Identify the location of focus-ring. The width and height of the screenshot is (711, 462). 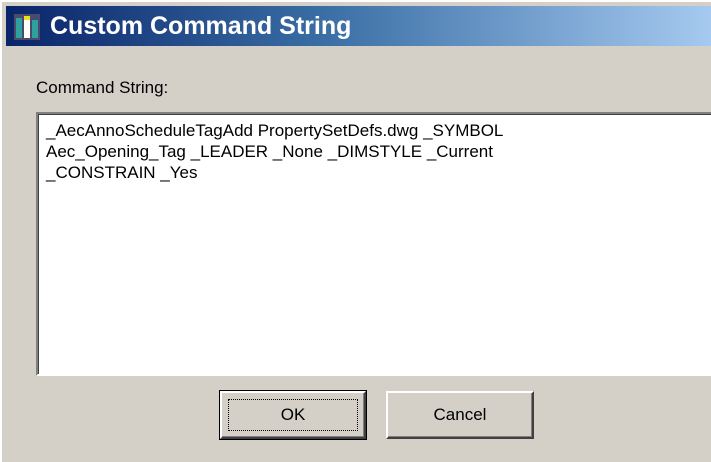
(293, 415).